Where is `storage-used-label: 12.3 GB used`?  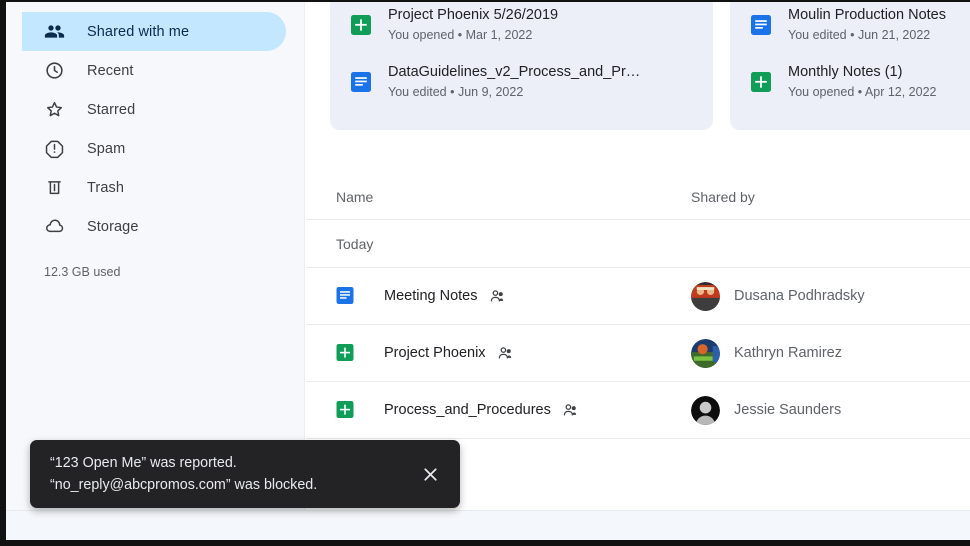
storage-used-label: 12.3 GB used is located at coordinates (82, 272).